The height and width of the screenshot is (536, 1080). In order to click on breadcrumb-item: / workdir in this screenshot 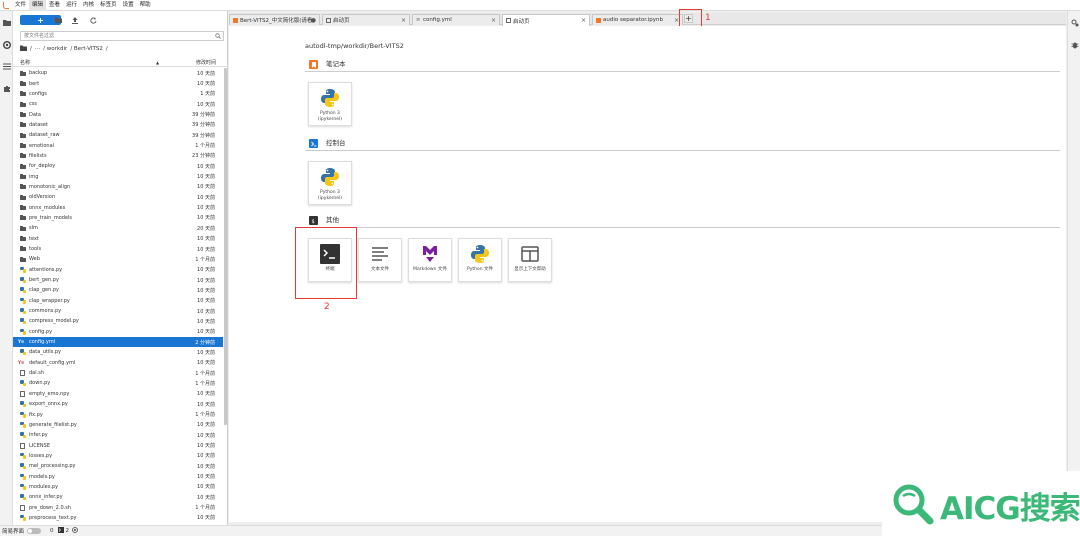, I will do `click(55, 49)`.